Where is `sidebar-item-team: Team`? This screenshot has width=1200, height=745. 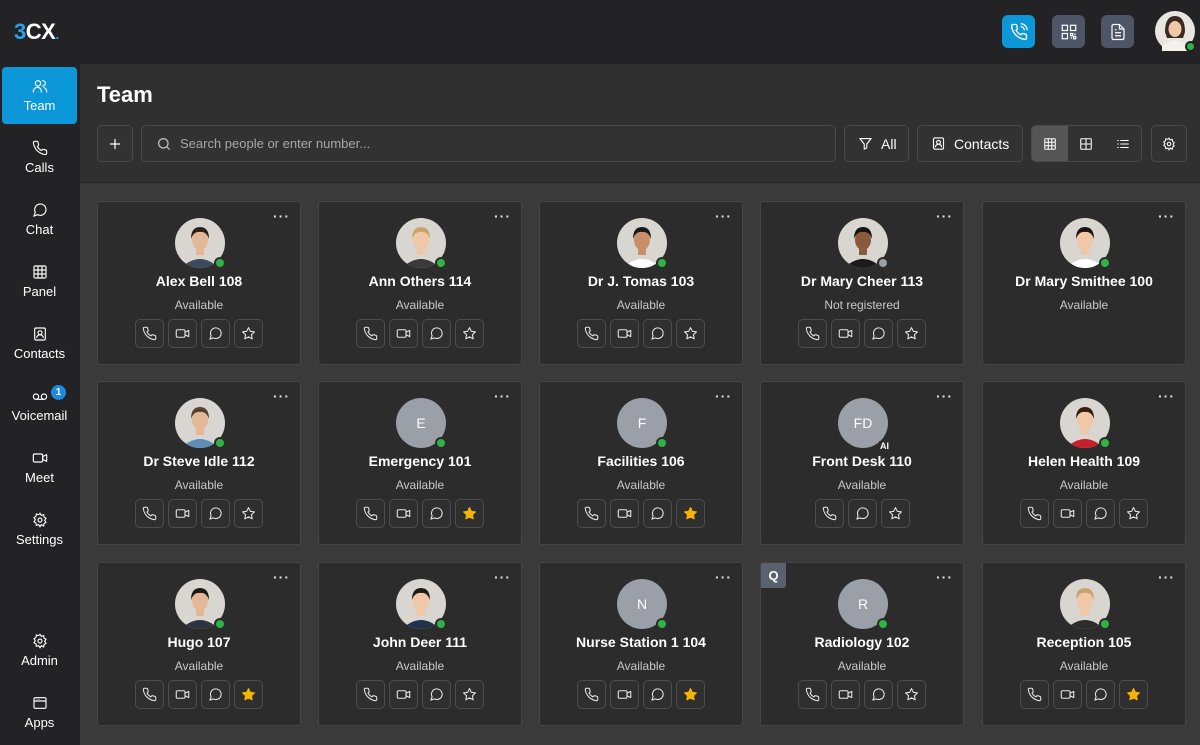 sidebar-item-team: Team is located at coordinates (39, 95).